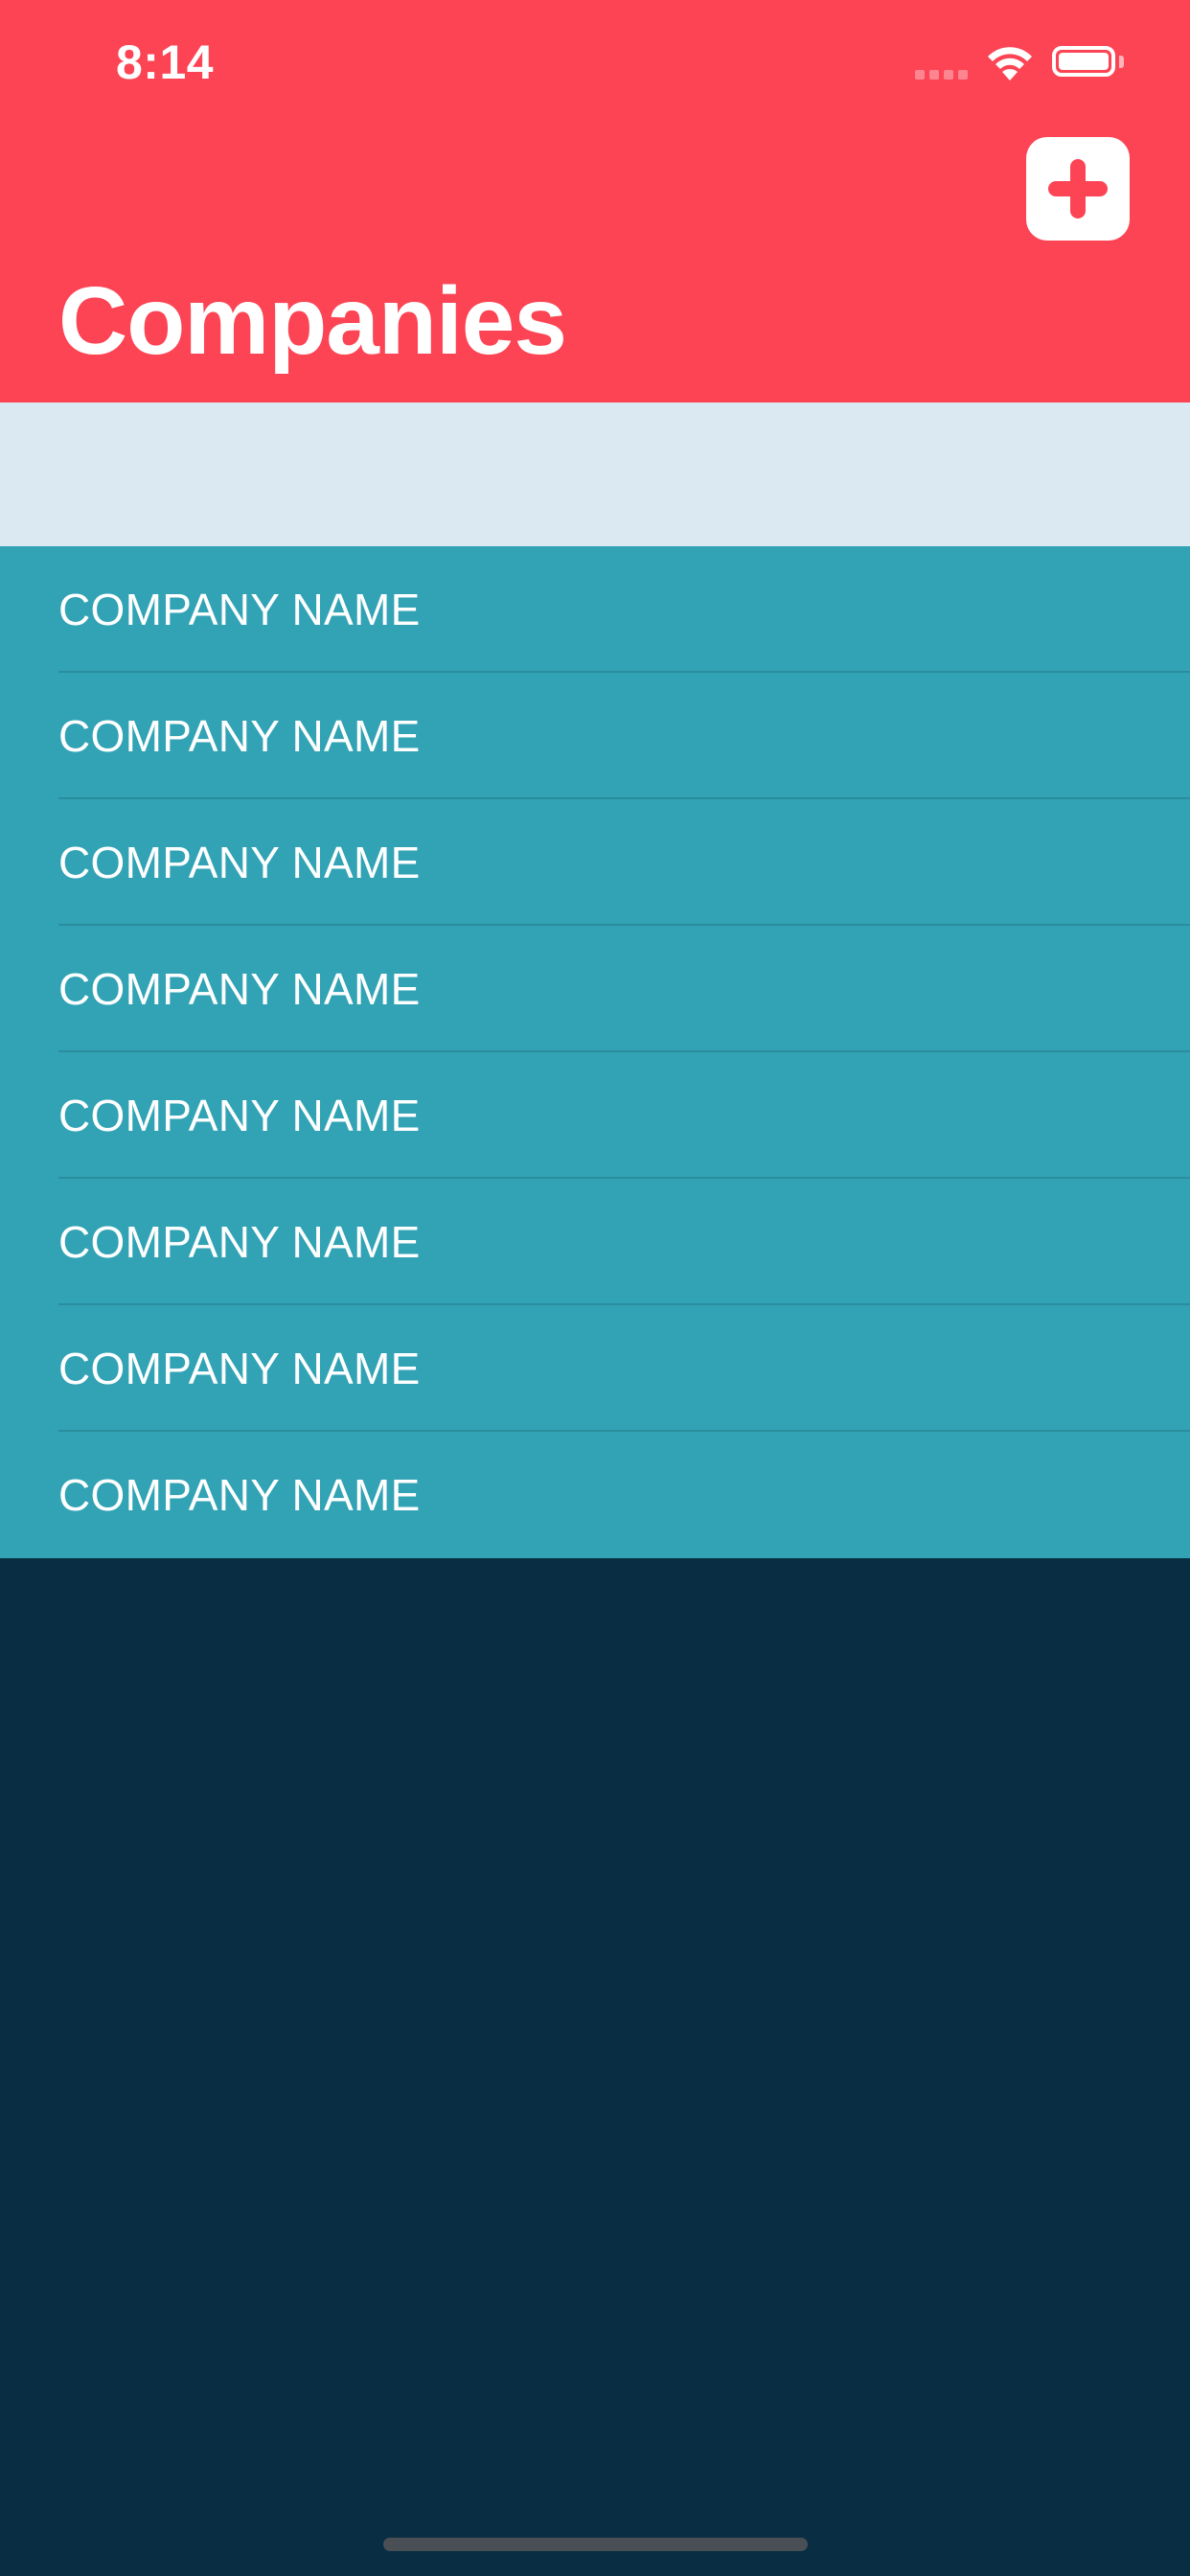 The width and height of the screenshot is (1190, 2576). I want to click on wifi-icon, so click(1010, 65).